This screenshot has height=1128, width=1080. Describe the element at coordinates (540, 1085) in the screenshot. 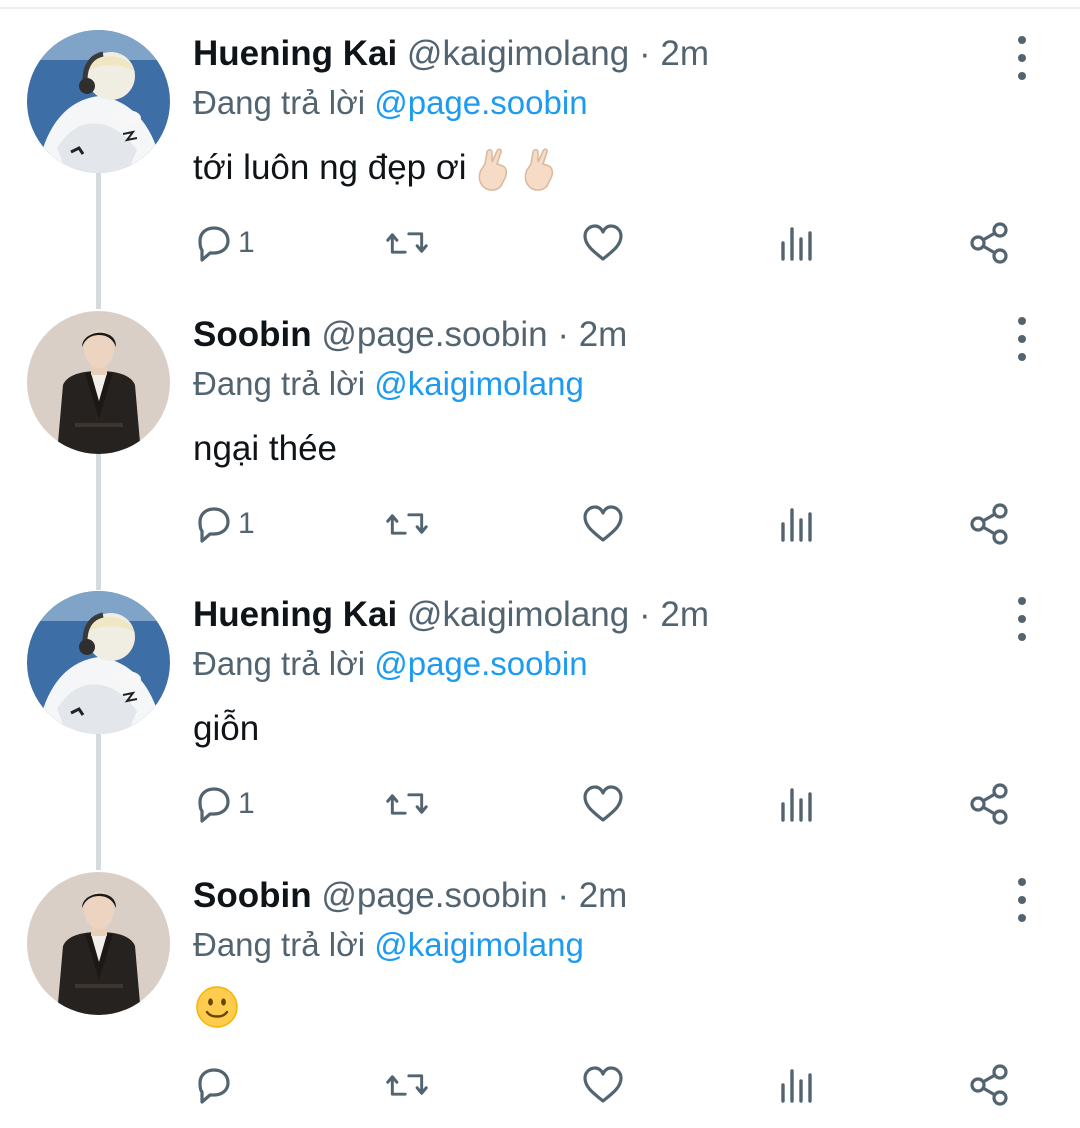

I see `action-bar` at that location.